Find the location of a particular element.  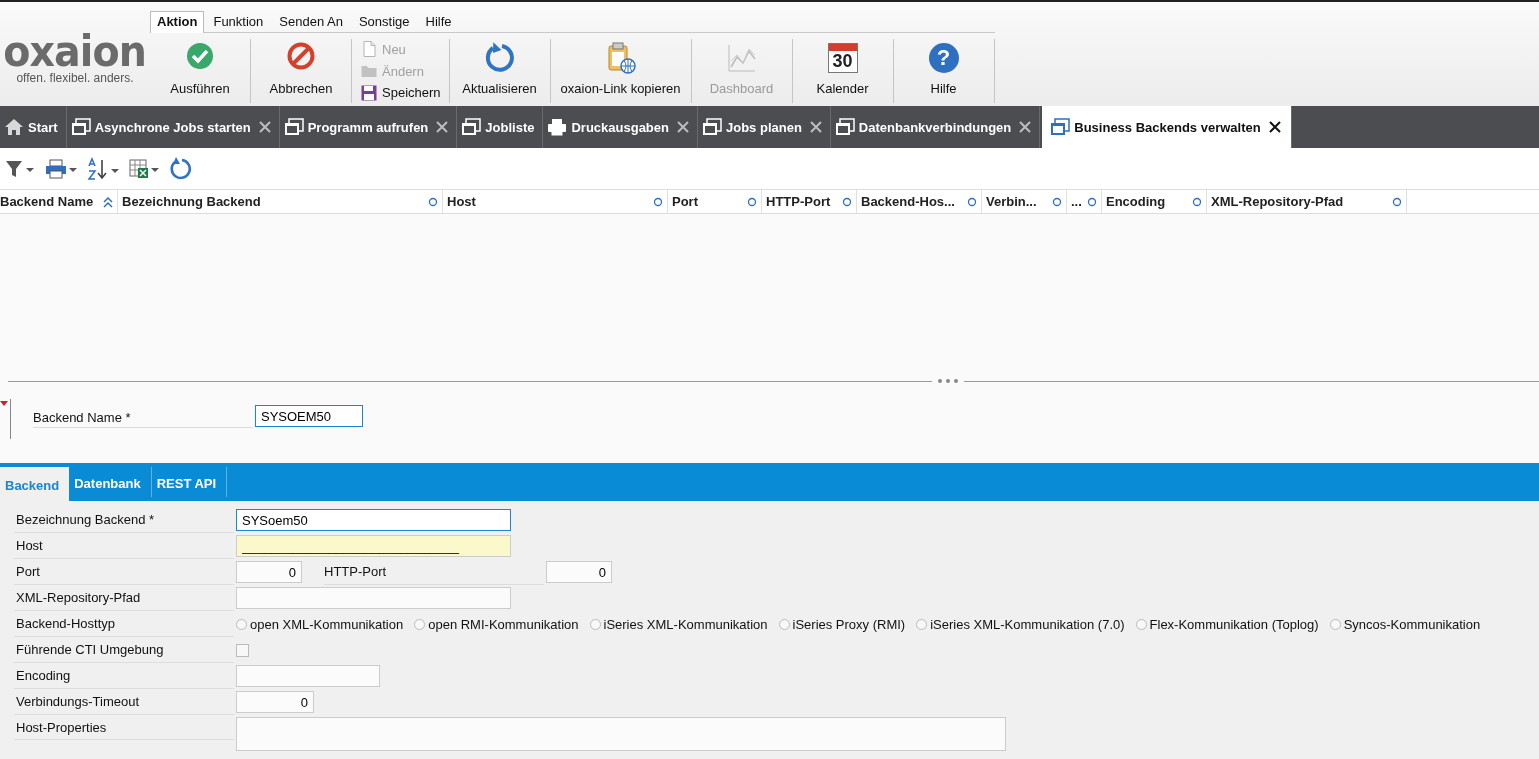

field-label: Port is located at coordinates (124, 572).